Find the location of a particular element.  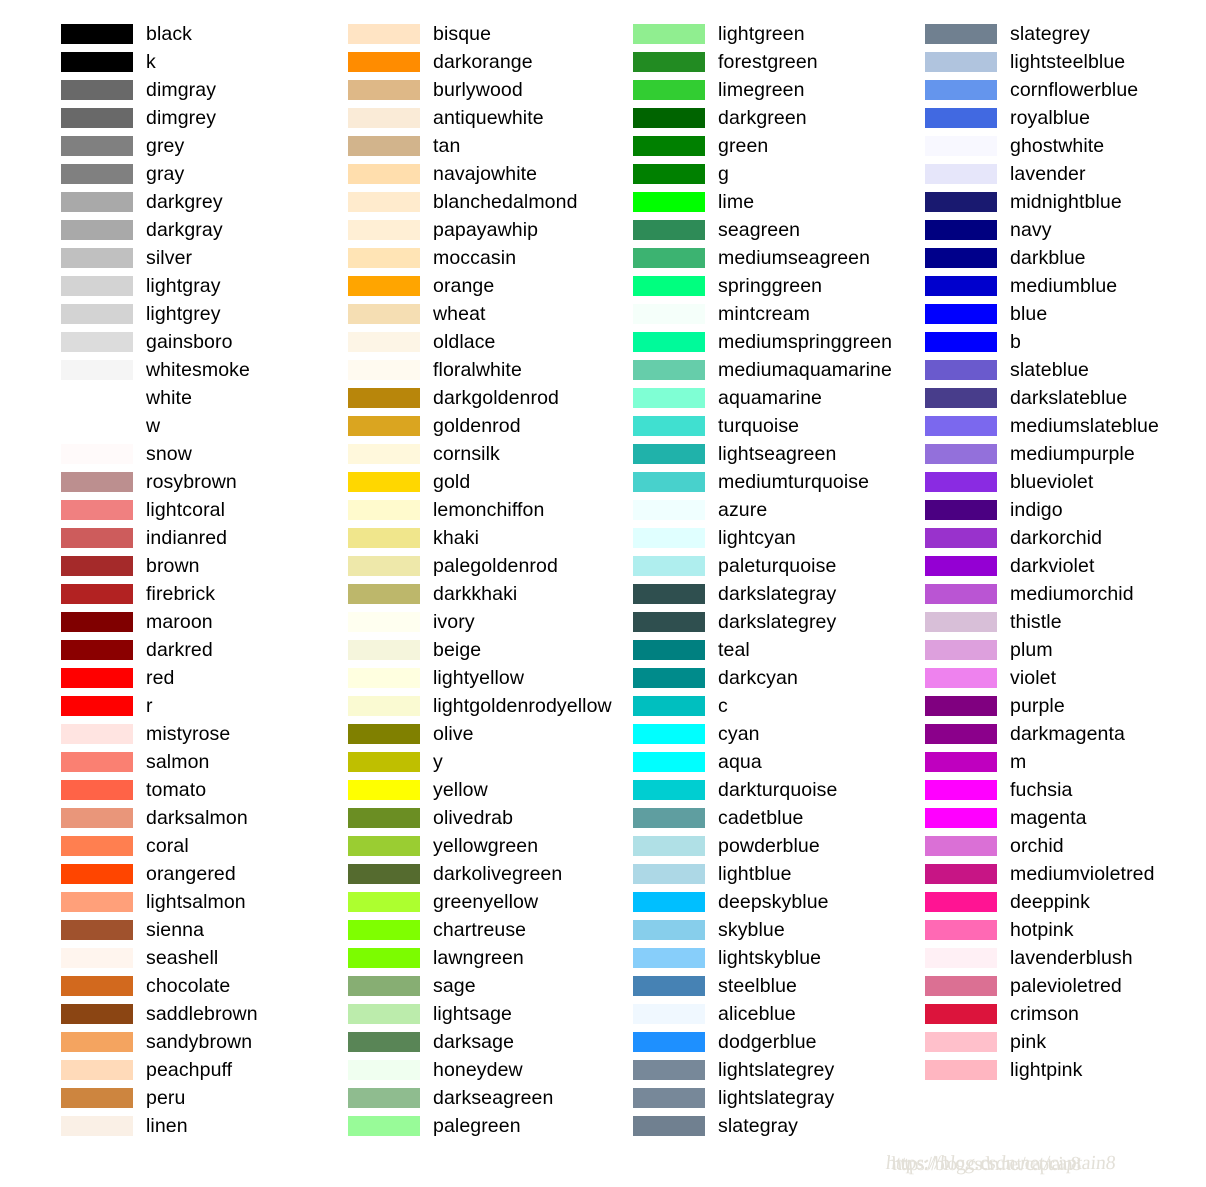

color-name-label: gray is located at coordinates (165, 174).